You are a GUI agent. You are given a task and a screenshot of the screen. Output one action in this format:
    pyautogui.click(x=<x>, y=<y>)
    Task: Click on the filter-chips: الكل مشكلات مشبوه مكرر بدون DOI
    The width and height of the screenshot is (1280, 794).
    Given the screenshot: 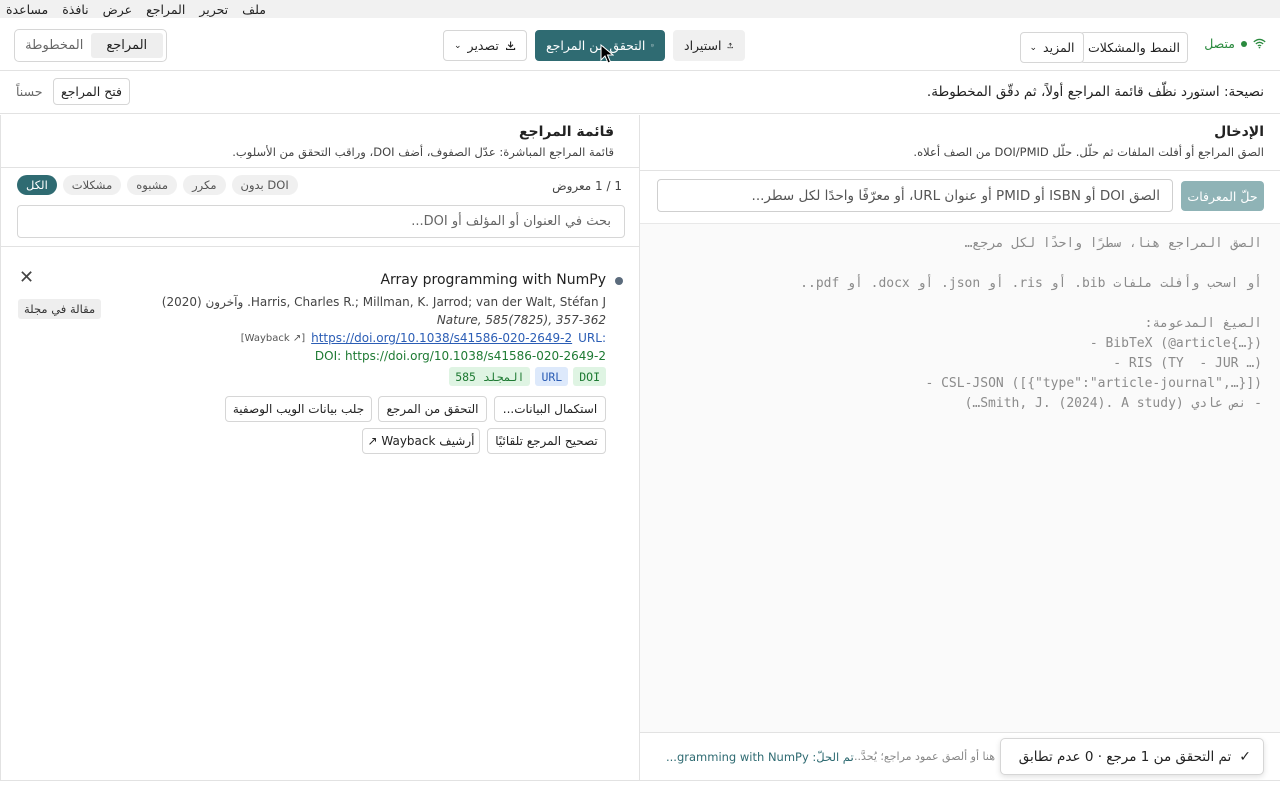 What is the action you would take?
    pyautogui.click(x=157, y=185)
    